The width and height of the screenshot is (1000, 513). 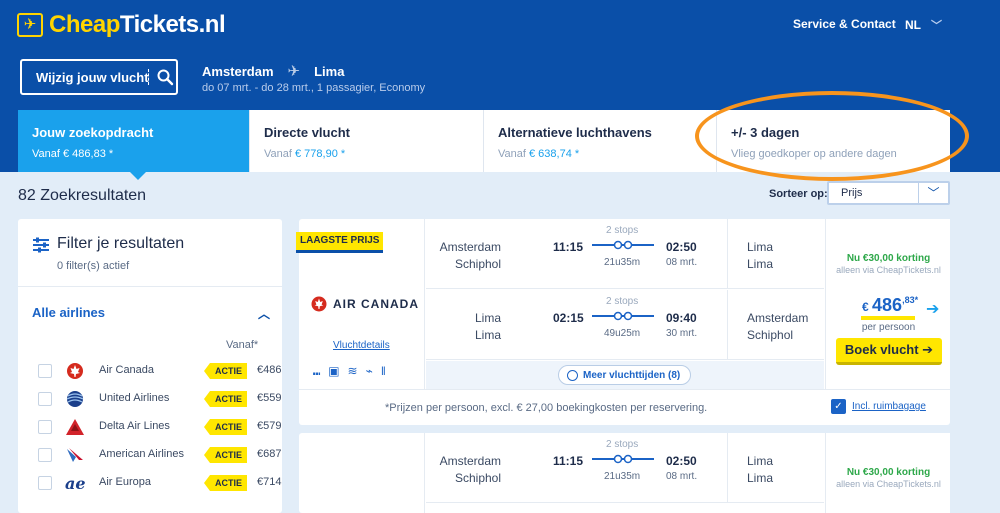 What do you see at coordinates (88, 154) in the screenshot?
I see `tab-price: € 486,83 *` at bounding box center [88, 154].